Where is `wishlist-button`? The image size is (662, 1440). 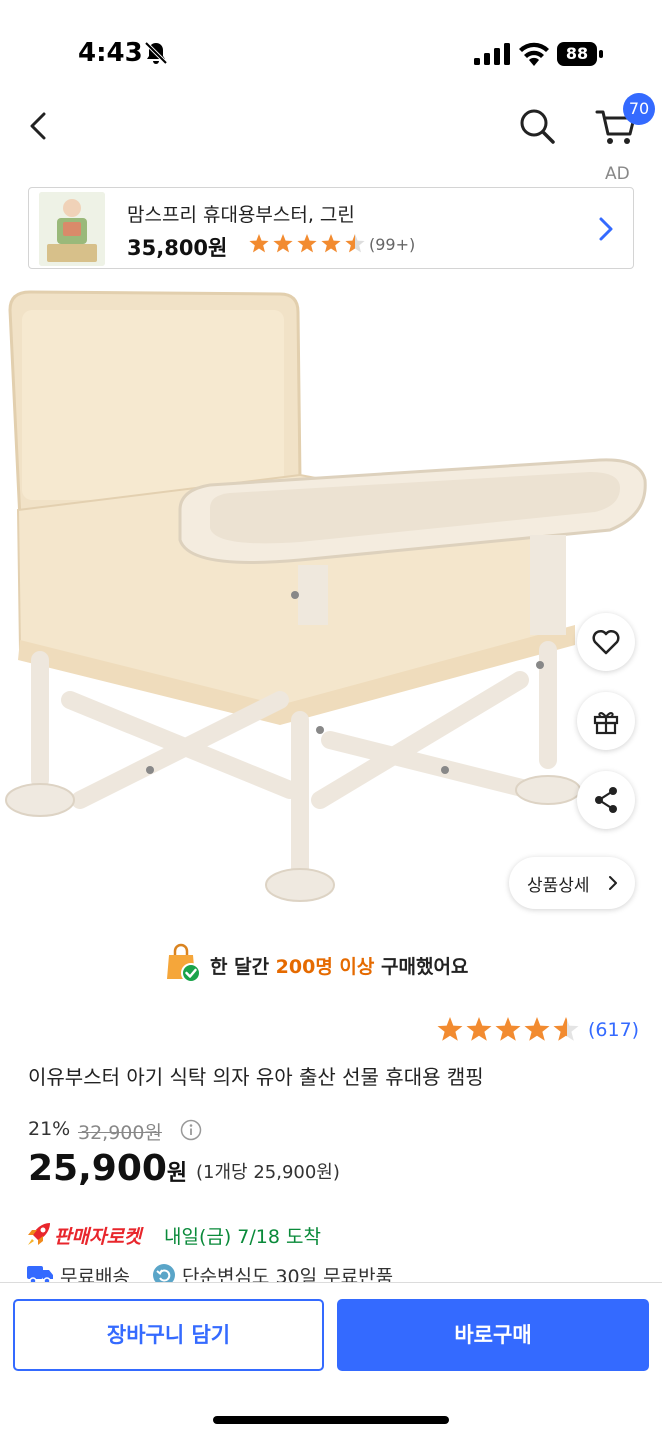
wishlist-button is located at coordinates (606, 642).